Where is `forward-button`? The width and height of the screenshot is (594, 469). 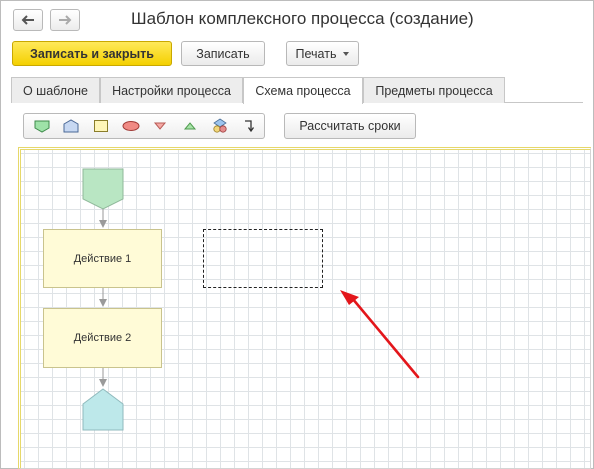 forward-button is located at coordinates (65, 20).